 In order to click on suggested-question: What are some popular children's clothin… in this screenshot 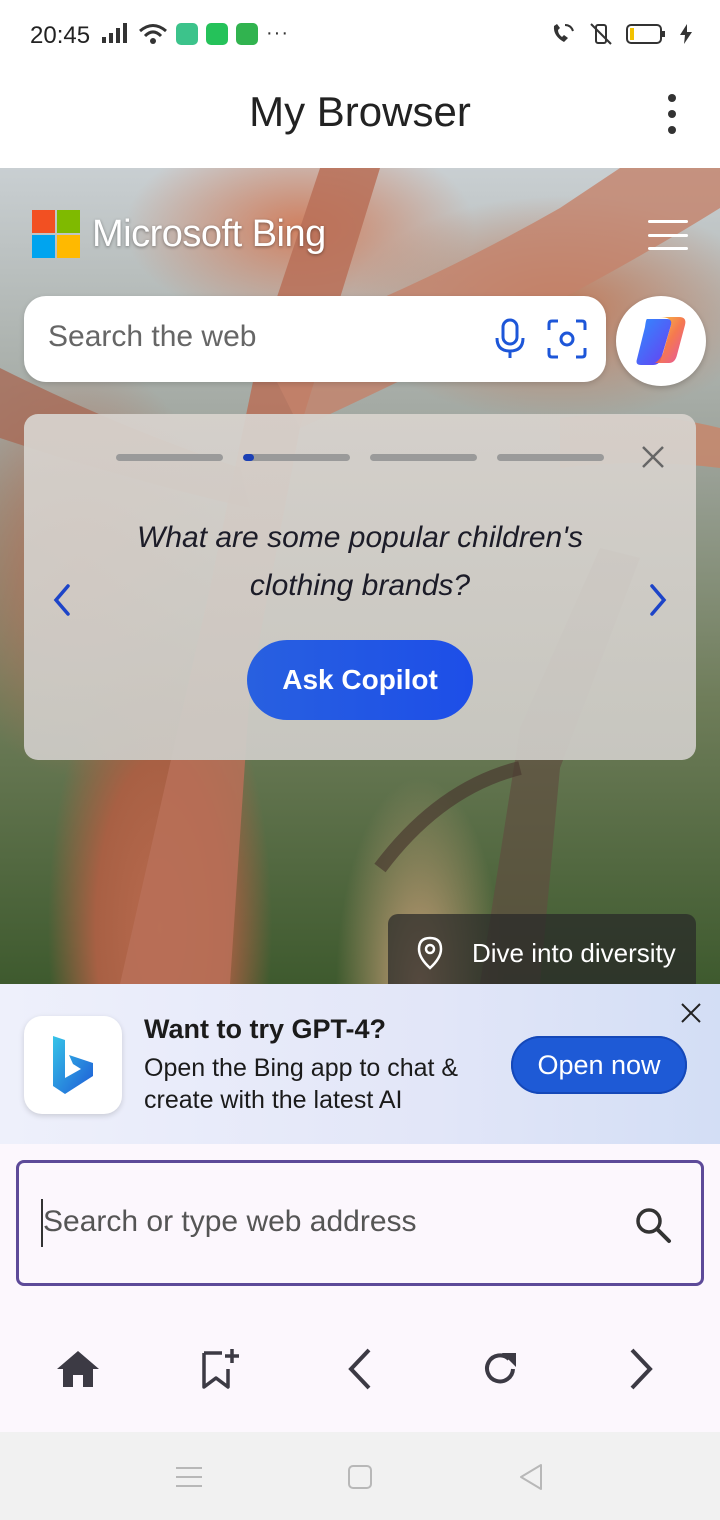, I will do `click(360, 561)`.